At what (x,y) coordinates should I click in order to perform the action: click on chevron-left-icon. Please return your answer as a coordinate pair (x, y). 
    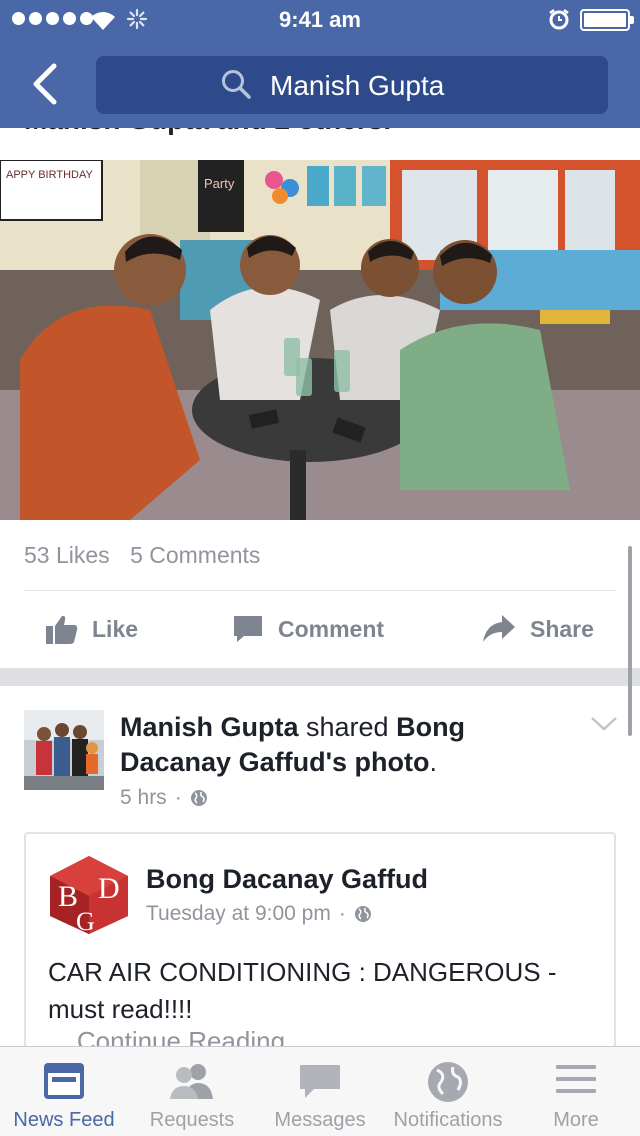
    Looking at the image, I should click on (48, 84).